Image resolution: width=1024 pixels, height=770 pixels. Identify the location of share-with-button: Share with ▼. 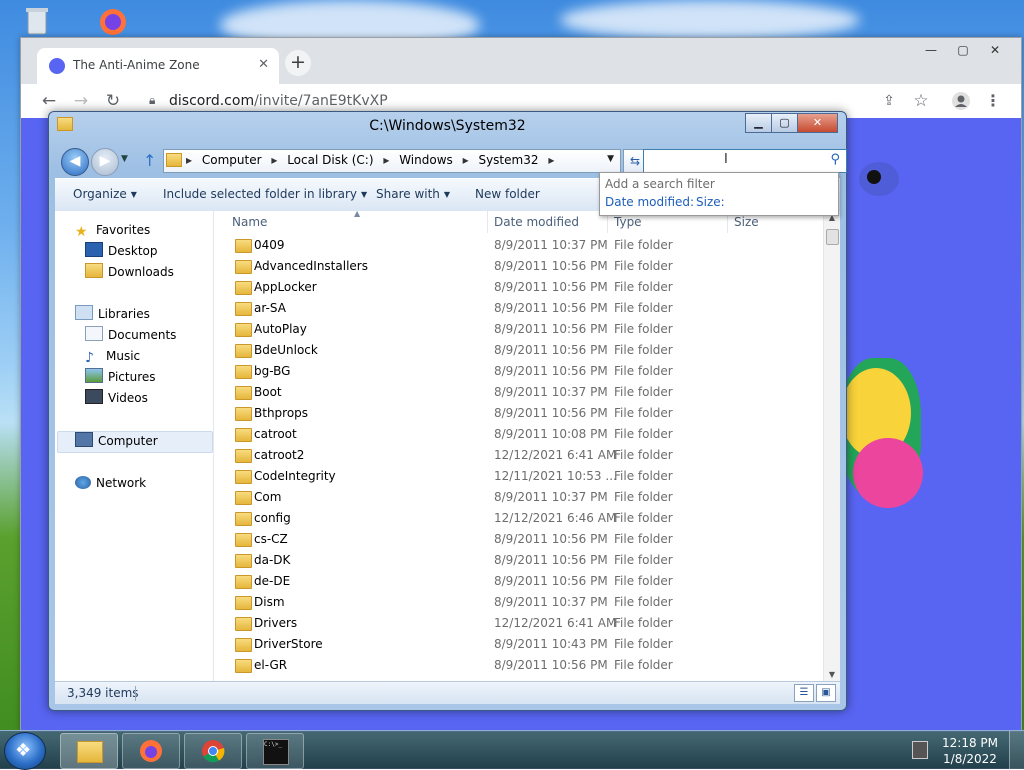
(413, 194).